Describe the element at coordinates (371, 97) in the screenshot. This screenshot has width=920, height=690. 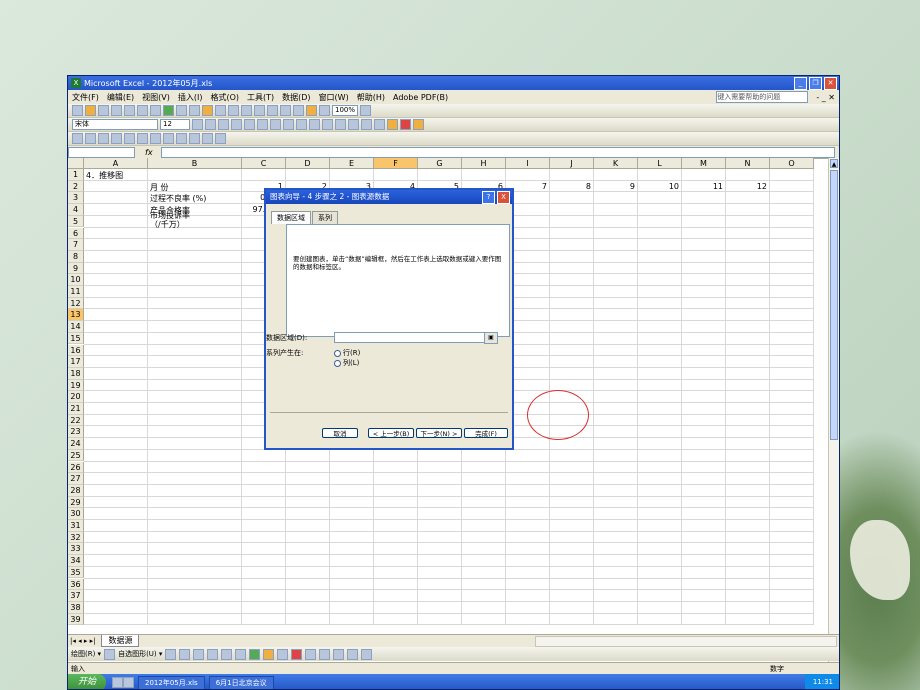
I see `menu-help: 帮助(H)` at that location.